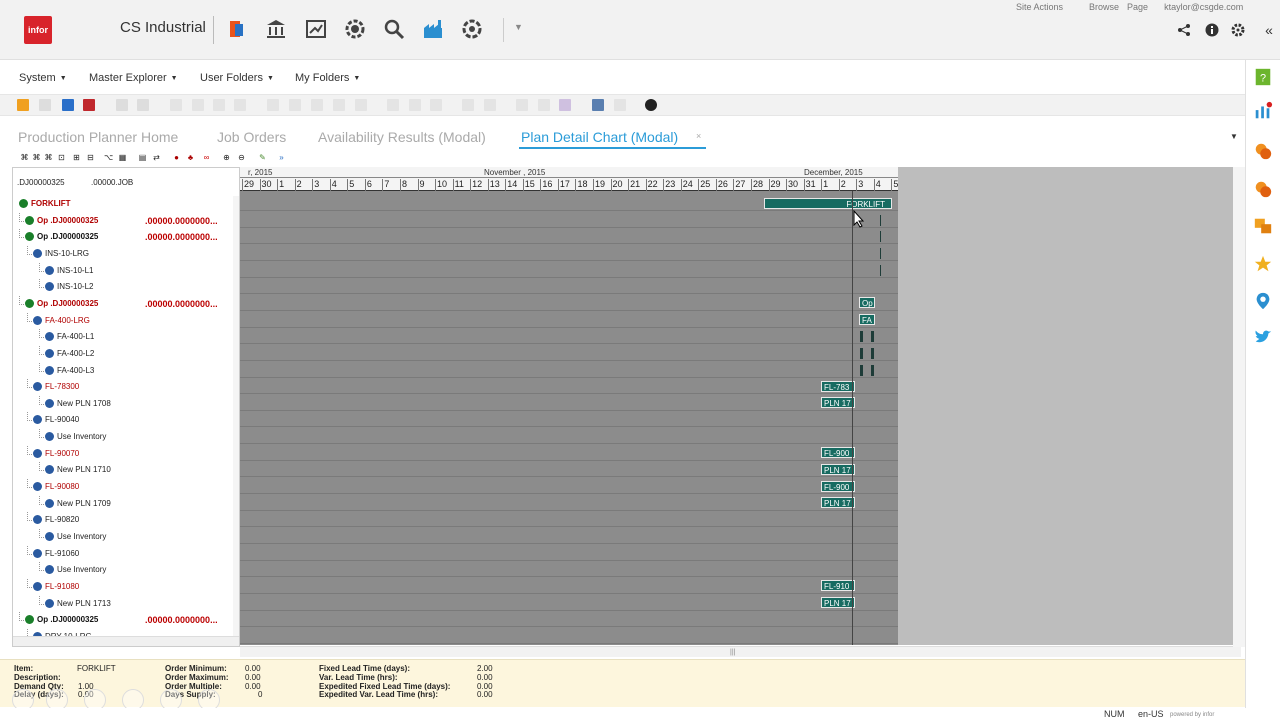  I want to click on prev-record-icon, so click(295, 105).